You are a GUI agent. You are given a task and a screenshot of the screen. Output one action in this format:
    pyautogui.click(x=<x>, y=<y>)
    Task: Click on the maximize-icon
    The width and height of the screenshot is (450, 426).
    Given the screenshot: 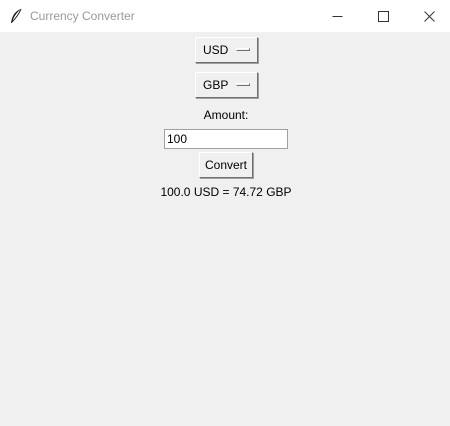 What is the action you would take?
    pyautogui.click(x=383, y=16)
    